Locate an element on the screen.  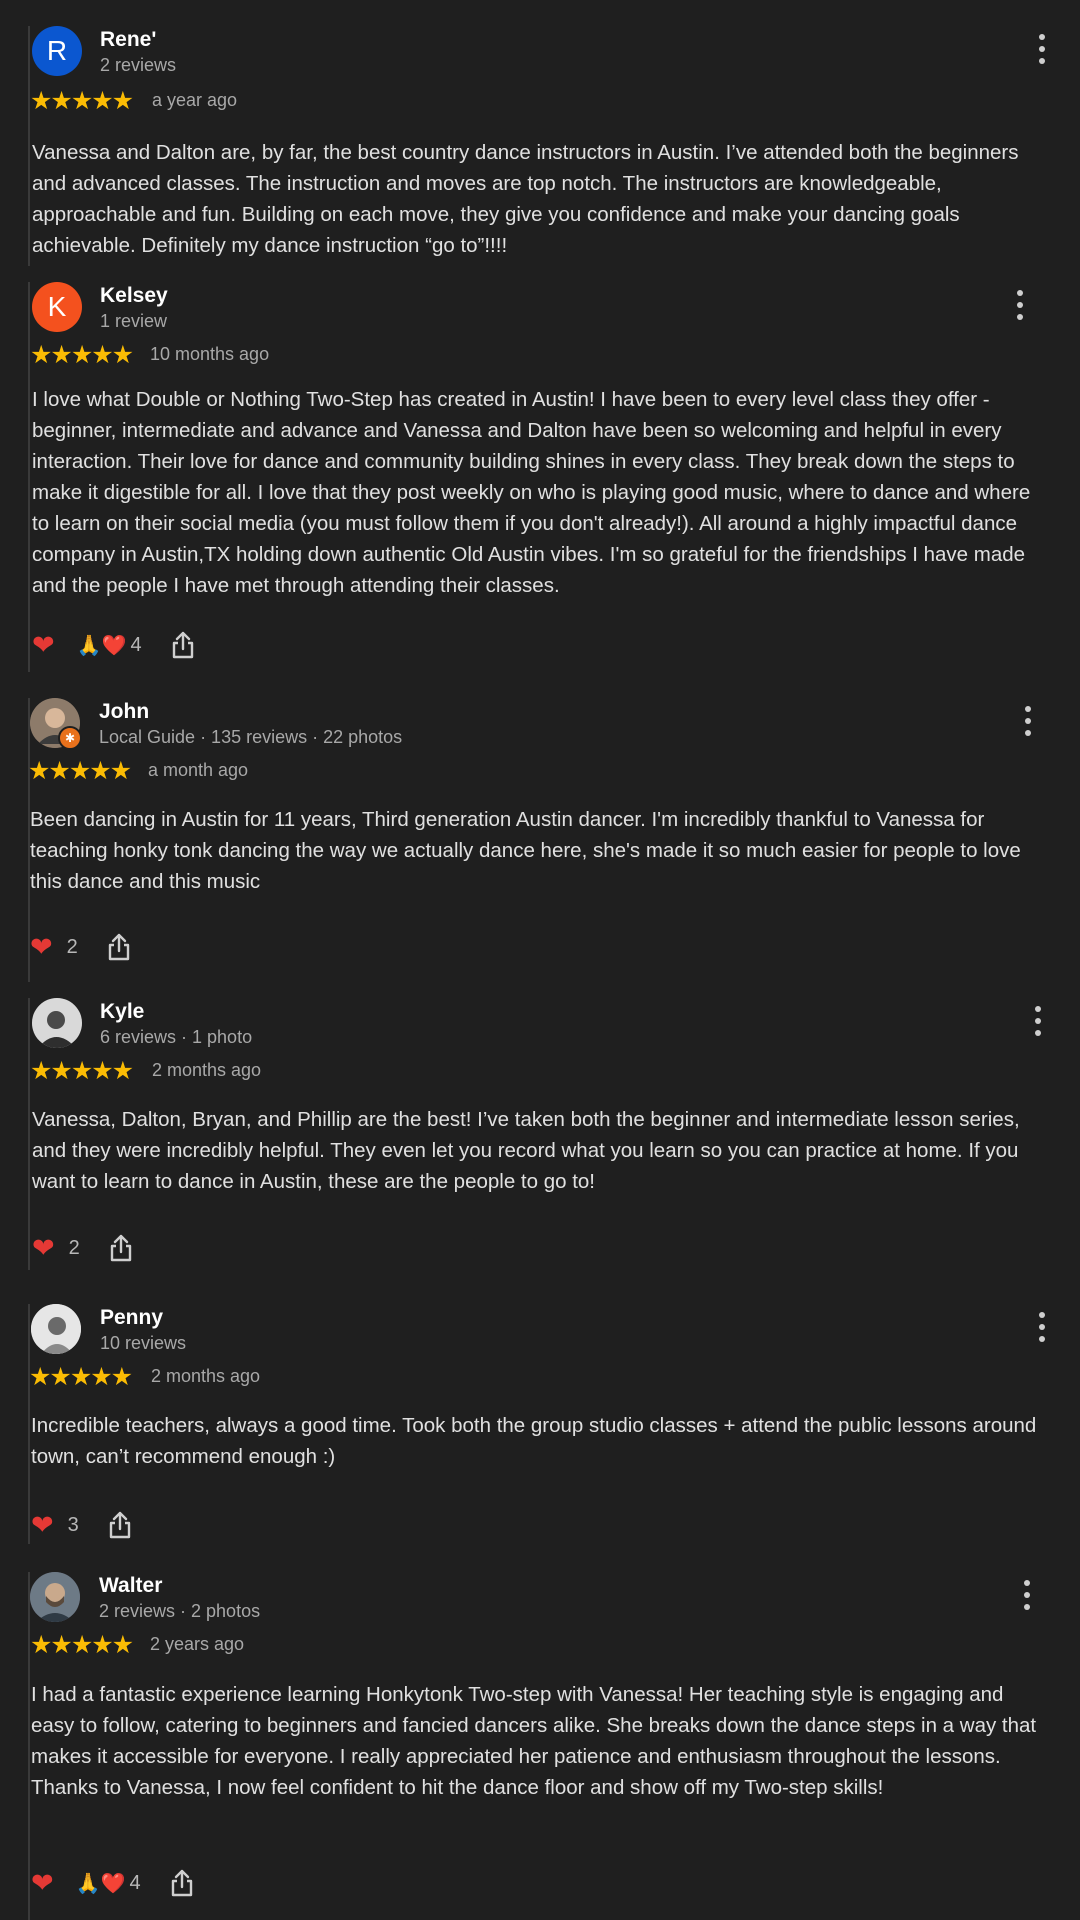
reviewer-stats: 1 review is located at coordinates (134, 321).